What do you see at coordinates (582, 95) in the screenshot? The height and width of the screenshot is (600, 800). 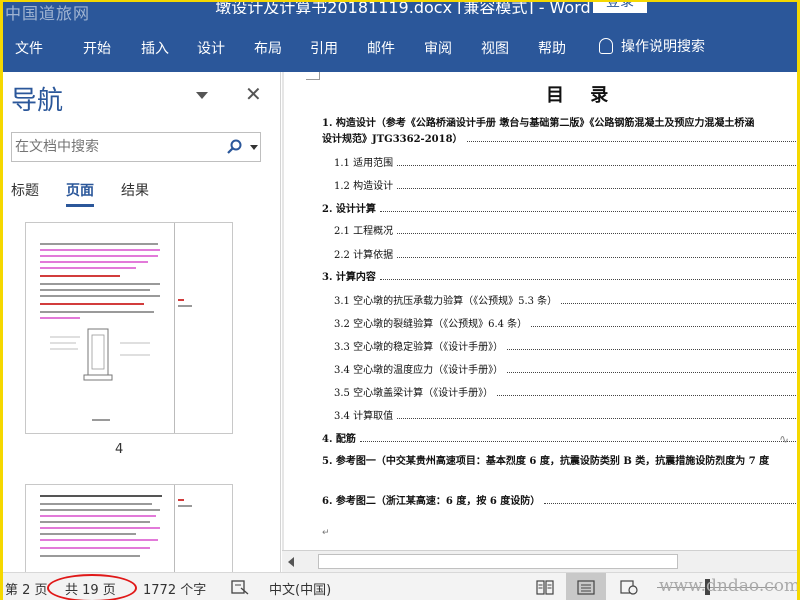 I see `toc-heading: 目 录` at bounding box center [582, 95].